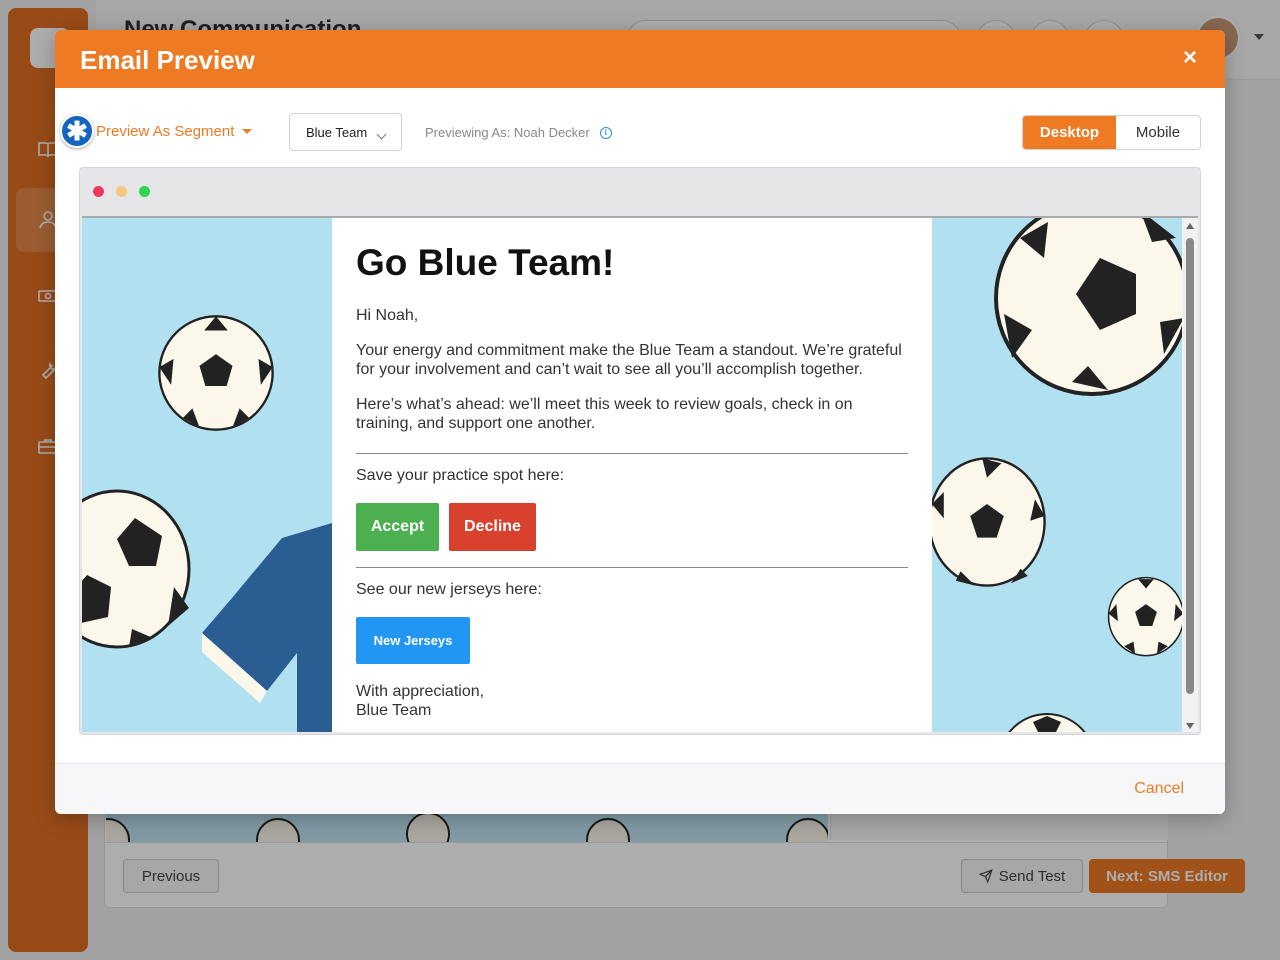 This screenshot has width=1280, height=960. Describe the element at coordinates (167, 60) in the screenshot. I see `modal-title: Email Preview` at that location.